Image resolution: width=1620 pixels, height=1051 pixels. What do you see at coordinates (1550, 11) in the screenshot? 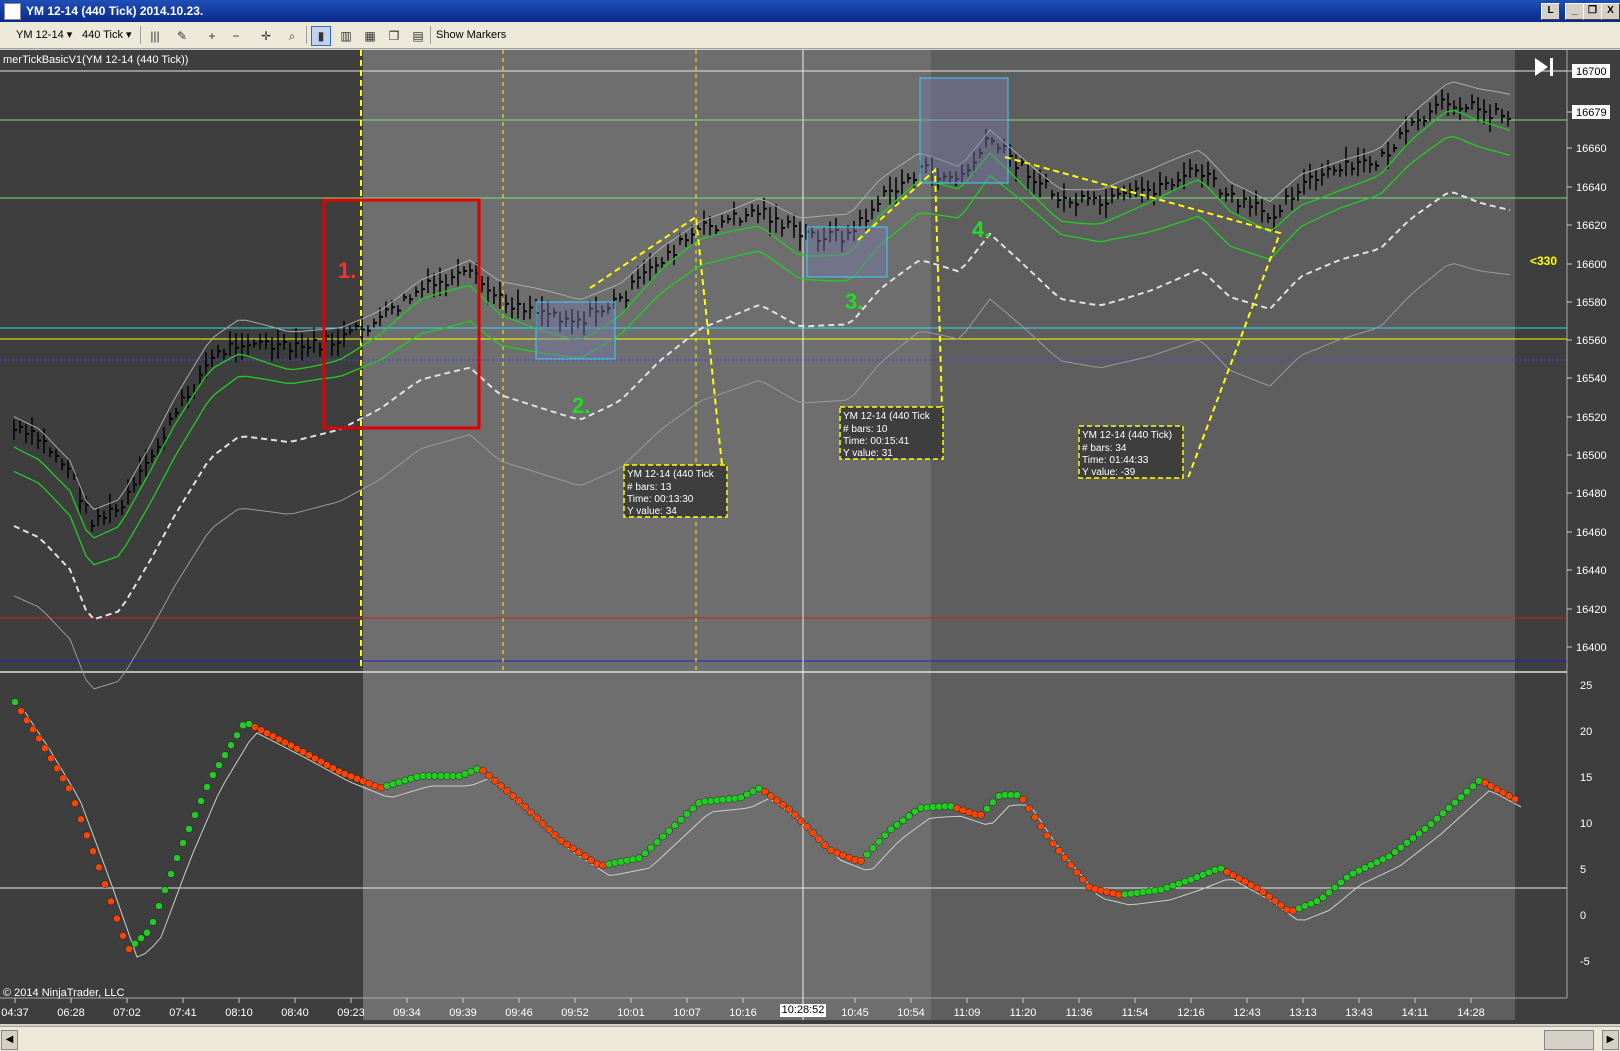
I see `link-button: L` at bounding box center [1550, 11].